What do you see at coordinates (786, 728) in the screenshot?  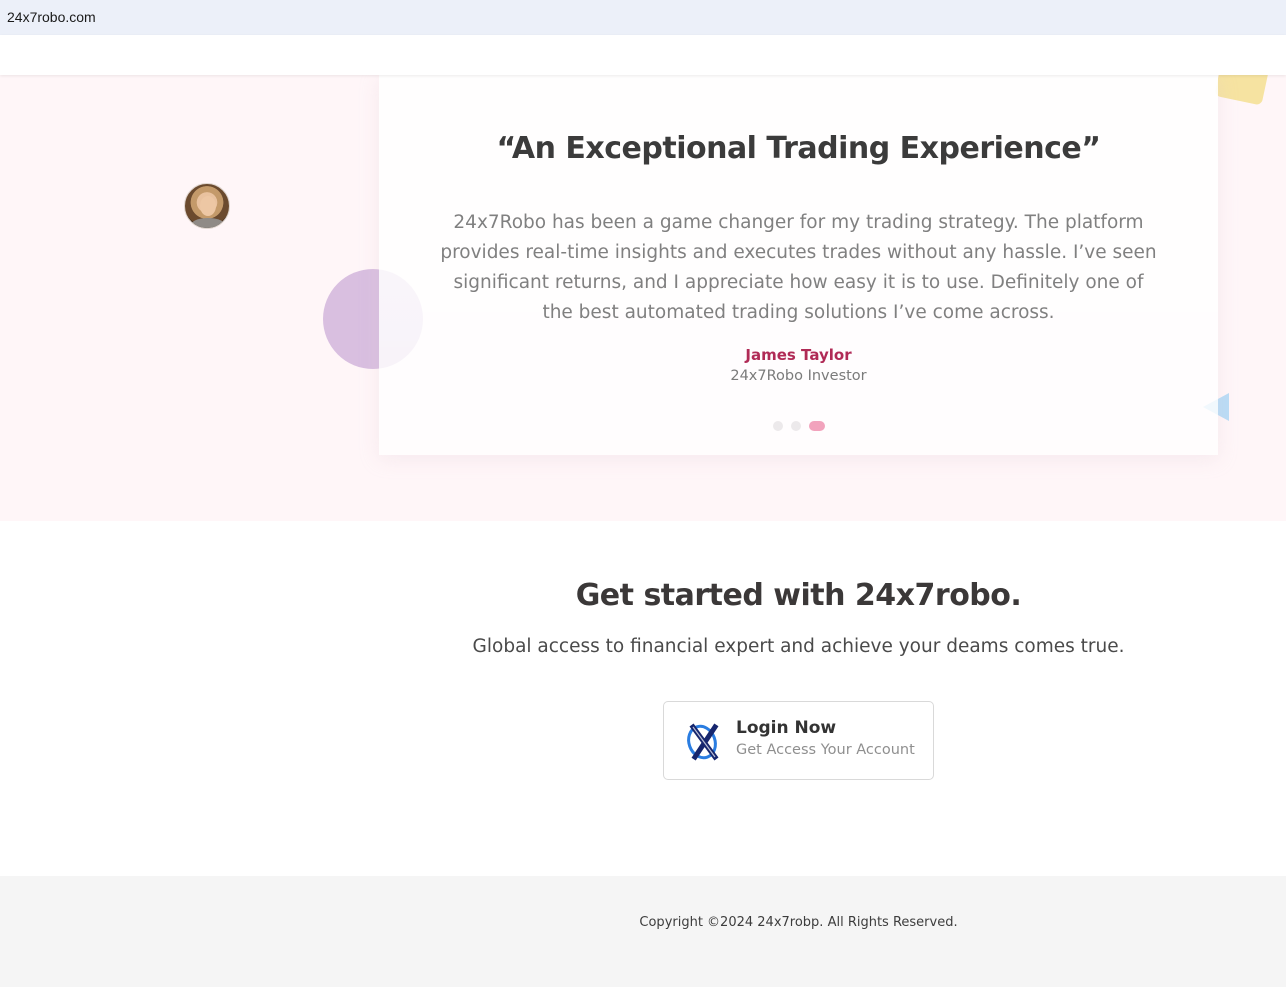 I see `login-now-label: Login Now` at bounding box center [786, 728].